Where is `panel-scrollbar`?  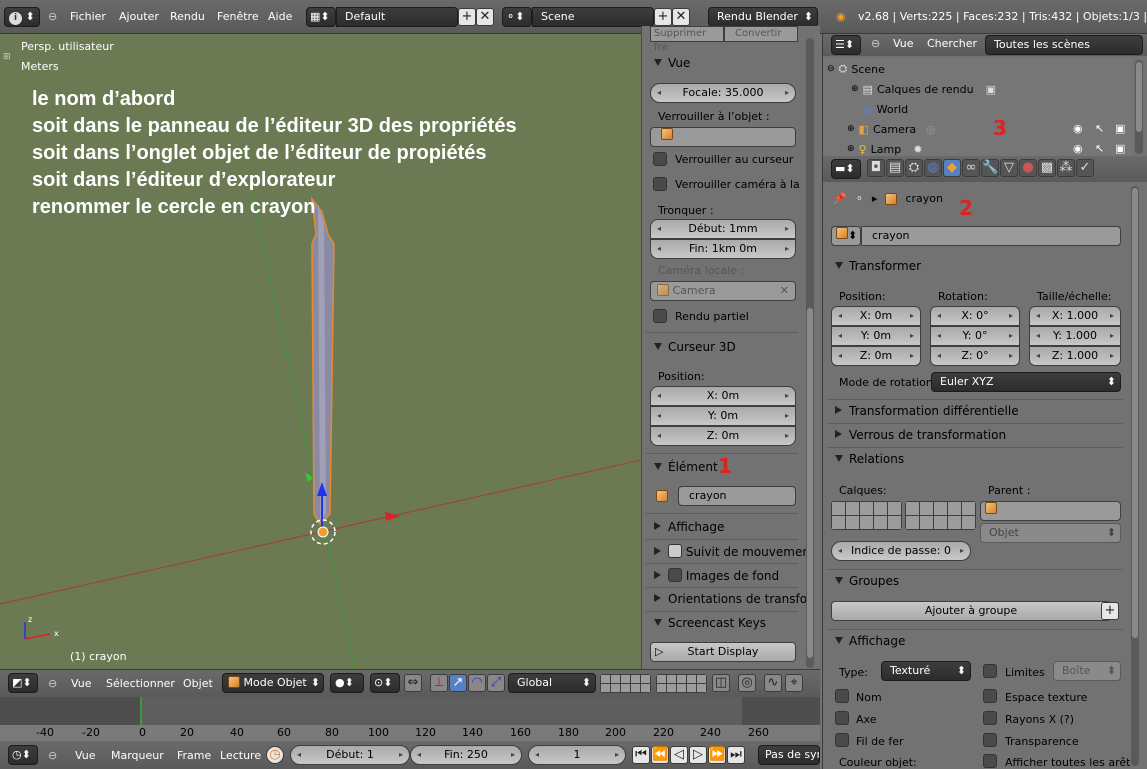 panel-scrollbar is located at coordinates (810, 353).